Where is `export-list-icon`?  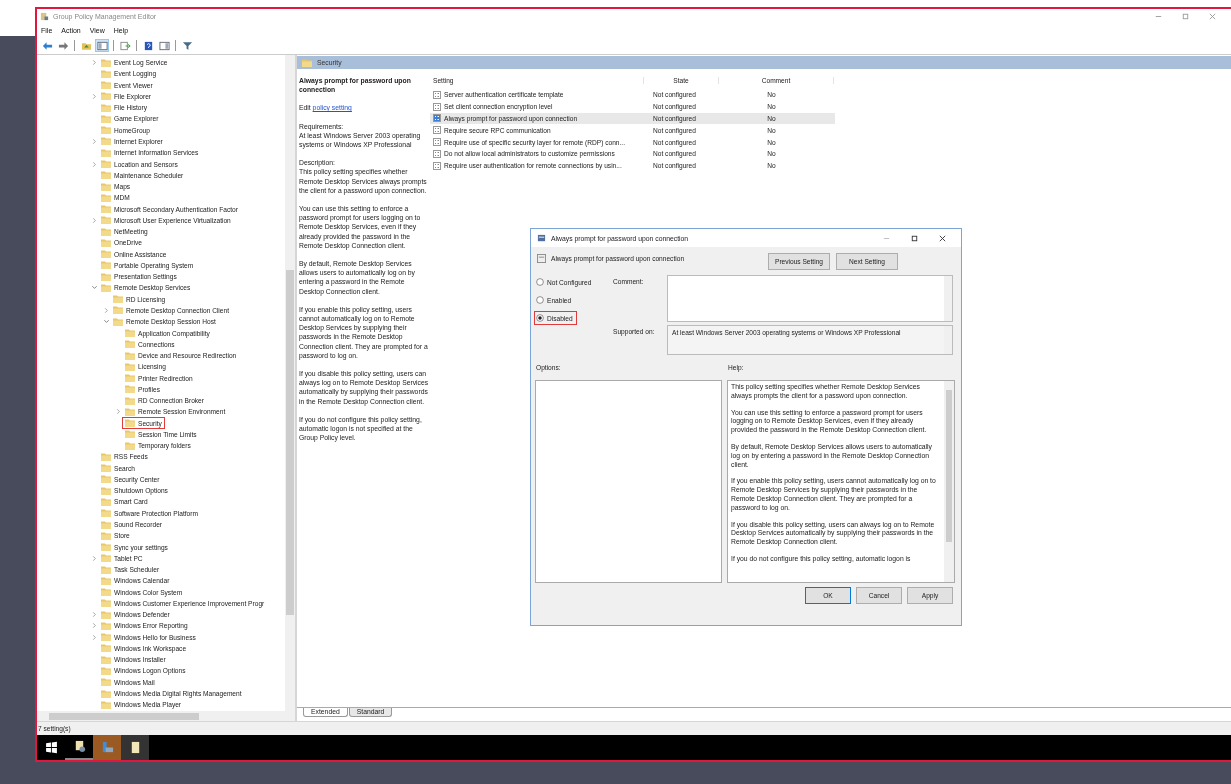 export-list-icon is located at coordinates (125, 45).